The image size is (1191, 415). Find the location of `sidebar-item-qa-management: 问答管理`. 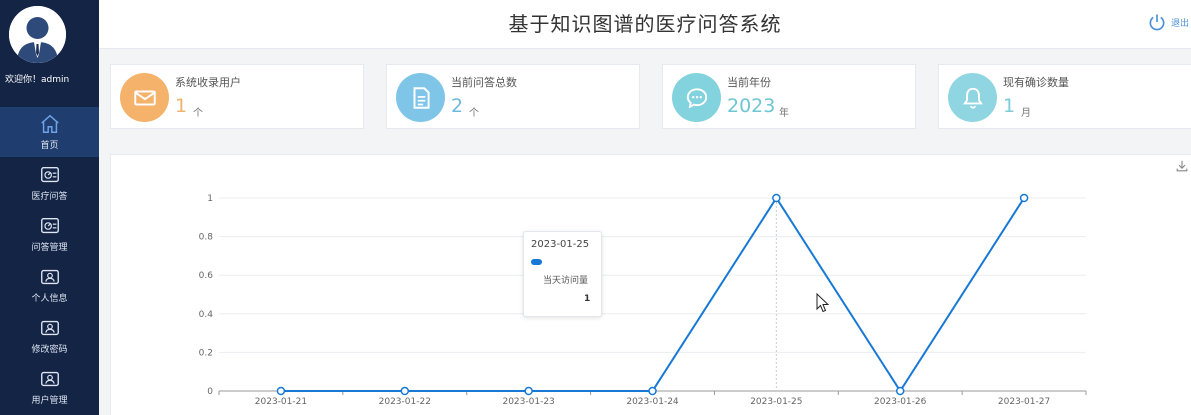

sidebar-item-qa-management: 问答管理 is located at coordinates (49, 234).